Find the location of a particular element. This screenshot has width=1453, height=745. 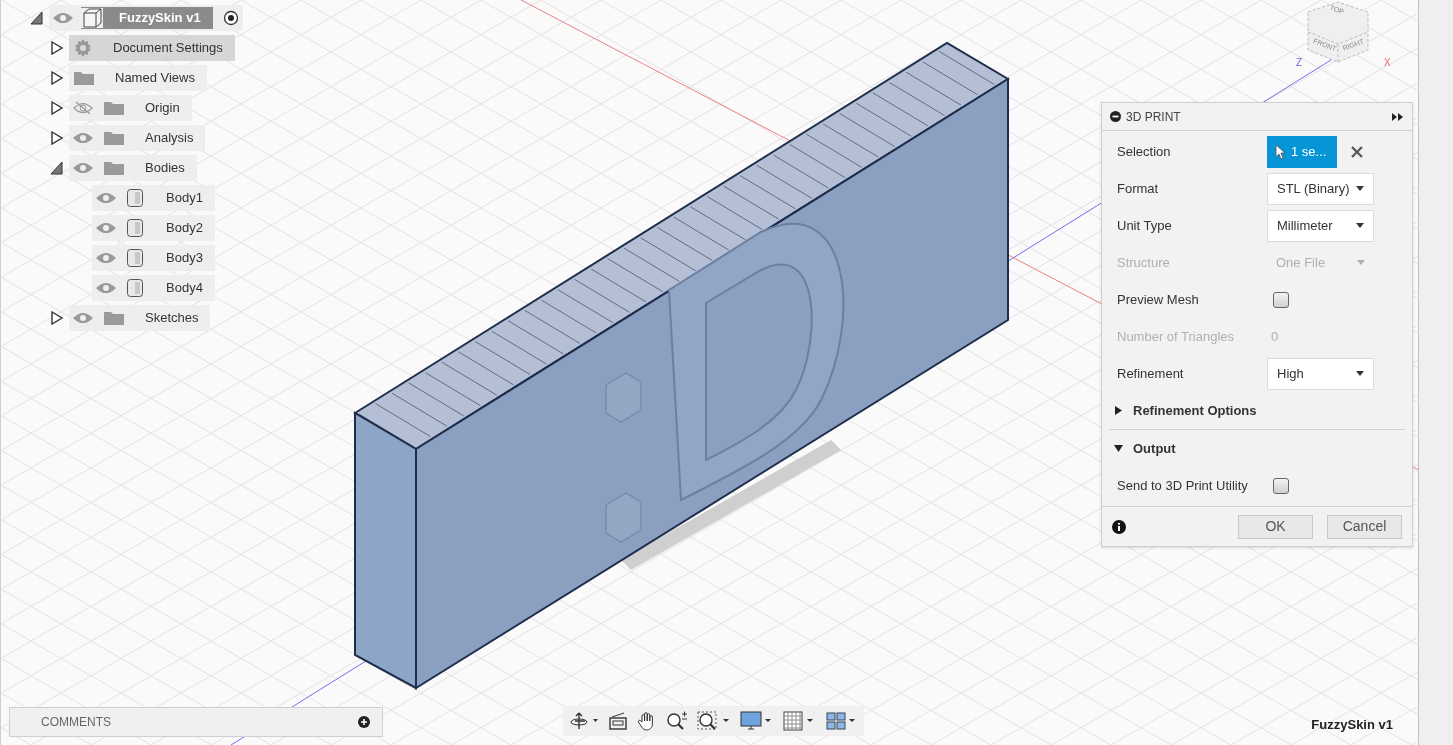

dialog-title: 3D PRINT is located at coordinates (1153, 117).